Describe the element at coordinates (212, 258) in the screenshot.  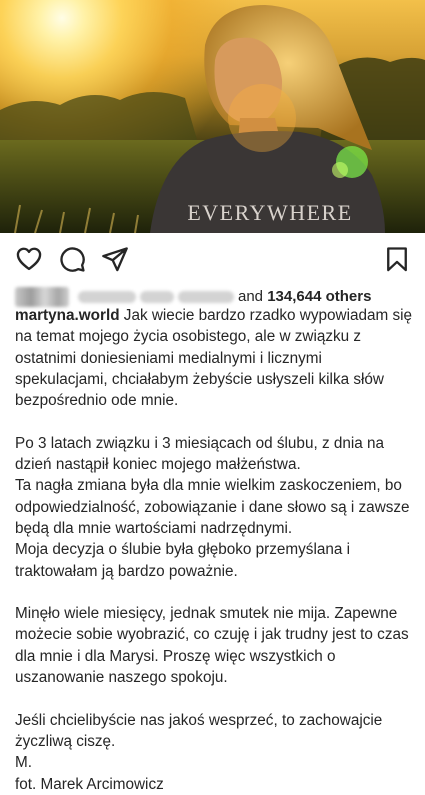
I see `post-actions-bar` at that location.